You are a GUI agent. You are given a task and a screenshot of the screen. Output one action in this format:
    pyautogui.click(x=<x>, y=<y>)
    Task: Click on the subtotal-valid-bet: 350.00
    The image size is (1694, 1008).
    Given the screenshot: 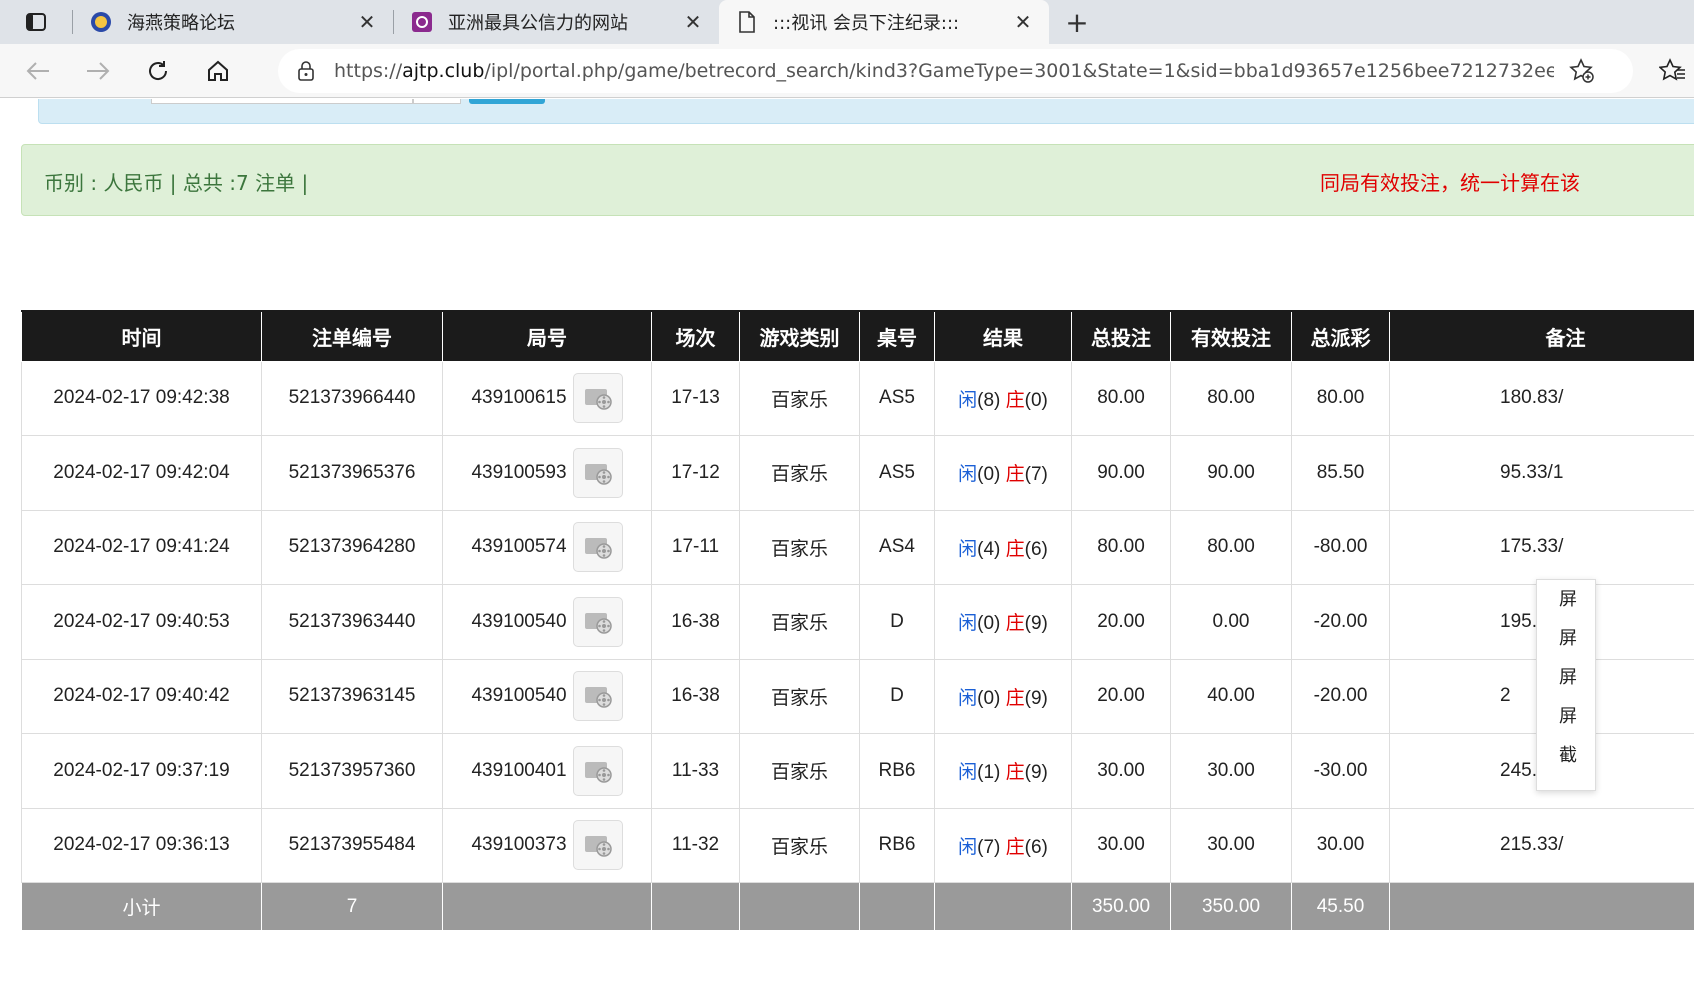 What is the action you would take?
    pyautogui.click(x=1231, y=906)
    